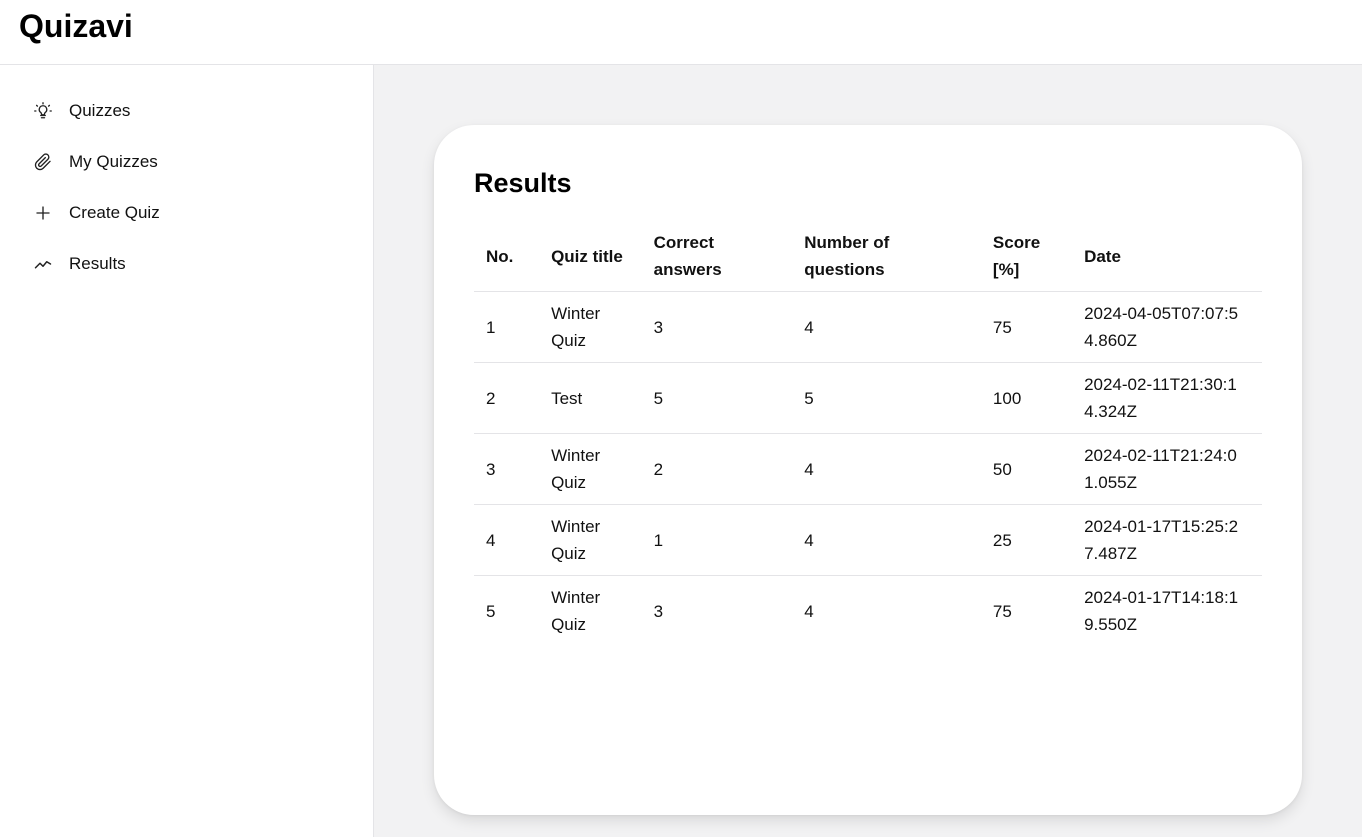 Image resolution: width=1362 pixels, height=837 pixels. I want to click on cell-date: 2024-04-05T07:07:54.860Z, so click(1167, 327).